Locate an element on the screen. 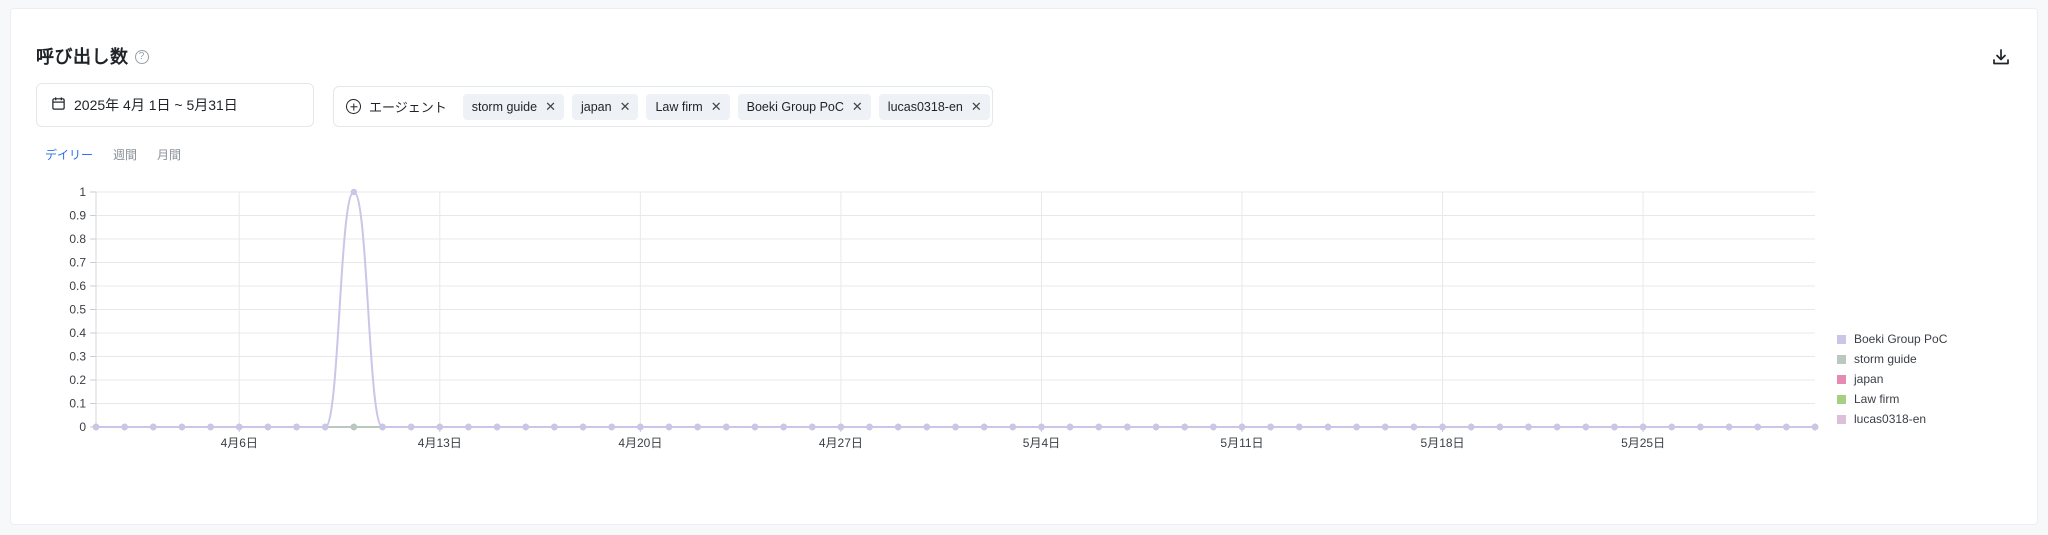  x-tick-label: 4月27日 is located at coordinates (841, 443).